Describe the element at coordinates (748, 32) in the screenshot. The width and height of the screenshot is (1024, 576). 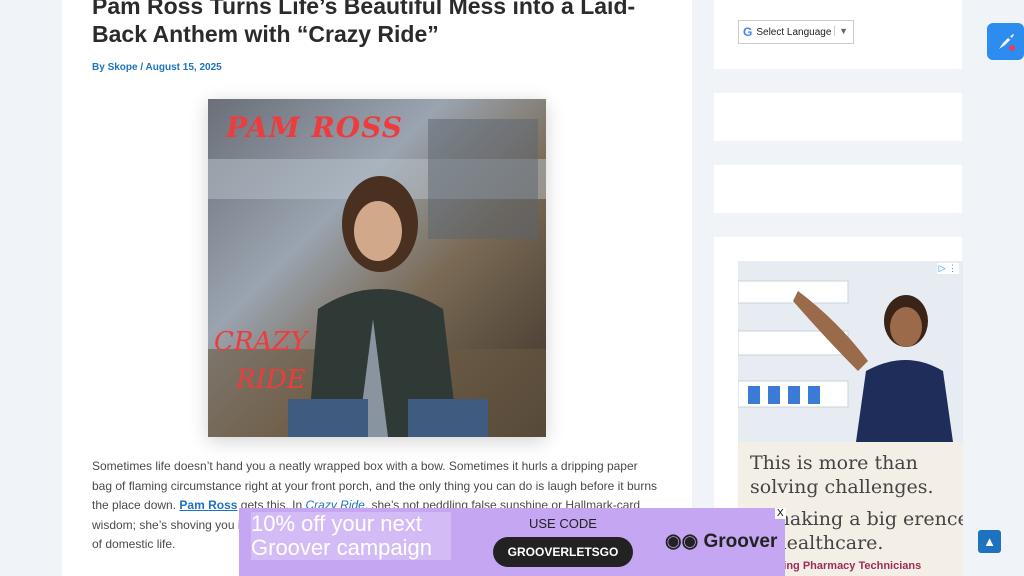
I see `google-icon: G` at that location.